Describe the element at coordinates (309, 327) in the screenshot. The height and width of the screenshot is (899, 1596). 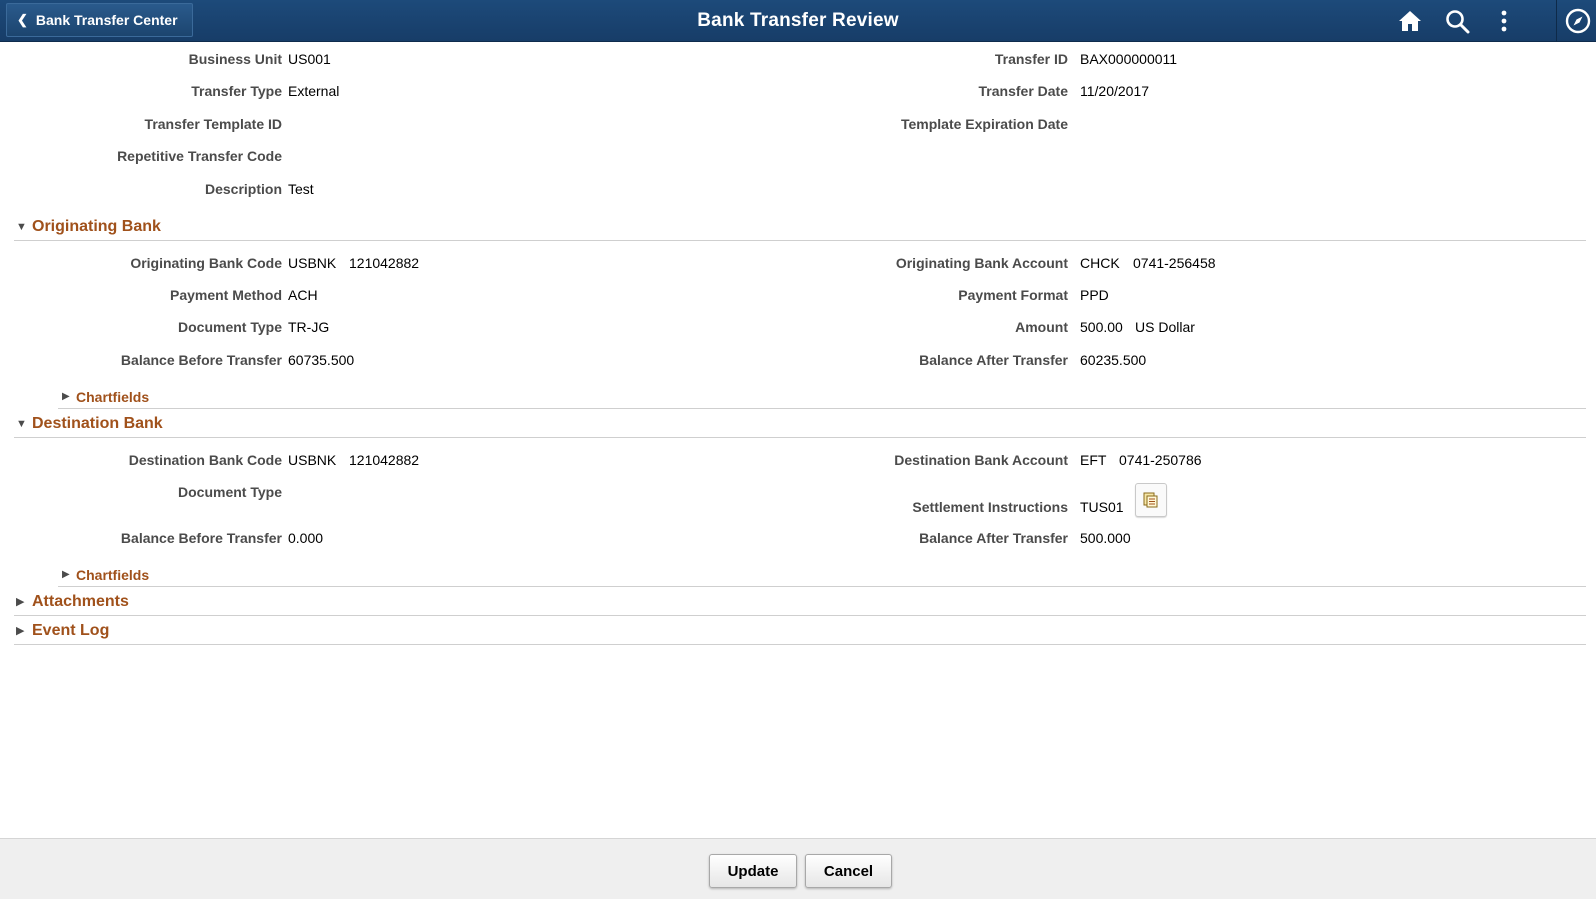
I see `orig-document-type-value: TR-JG` at that location.